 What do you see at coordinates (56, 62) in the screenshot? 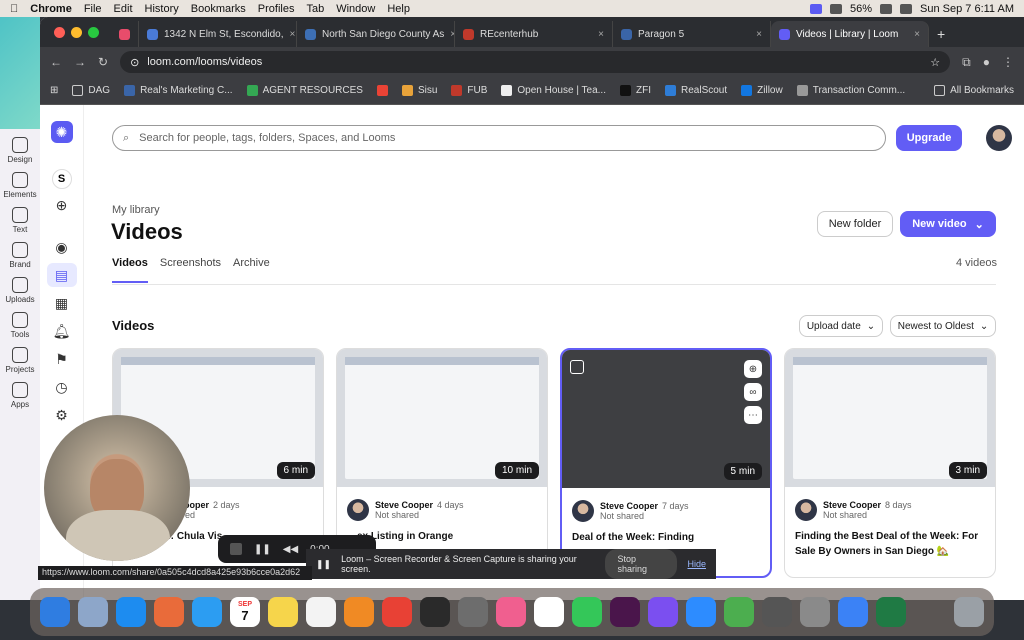
I see `back-icon: ←` at bounding box center [56, 62].